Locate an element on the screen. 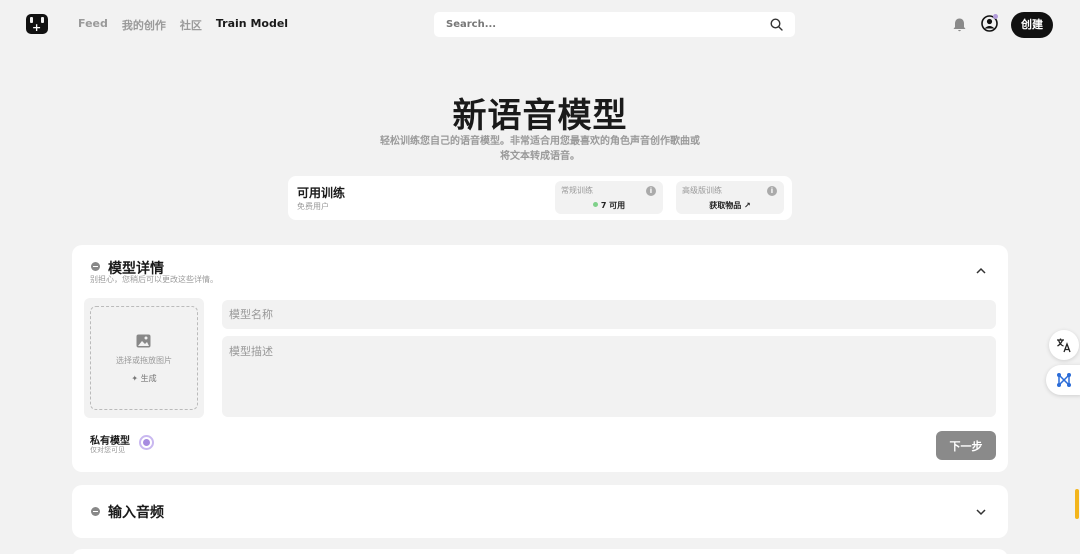 This screenshot has width=1080, height=554. advanced-training-label: 高级版训练 is located at coordinates (702, 190).